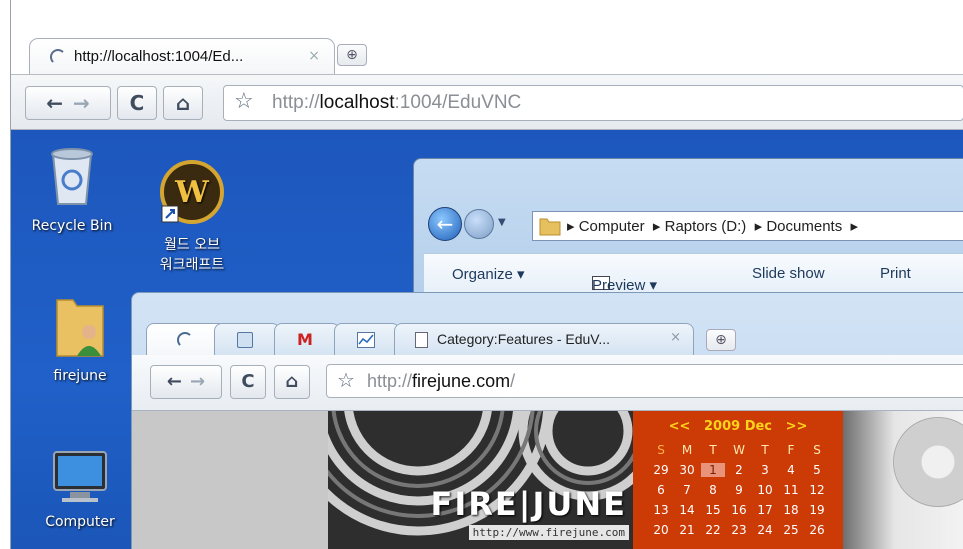  What do you see at coordinates (644, 381) in the screenshot?
I see `inner-address-bar: ☆ http://firejune.com/` at bounding box center [644, 381].